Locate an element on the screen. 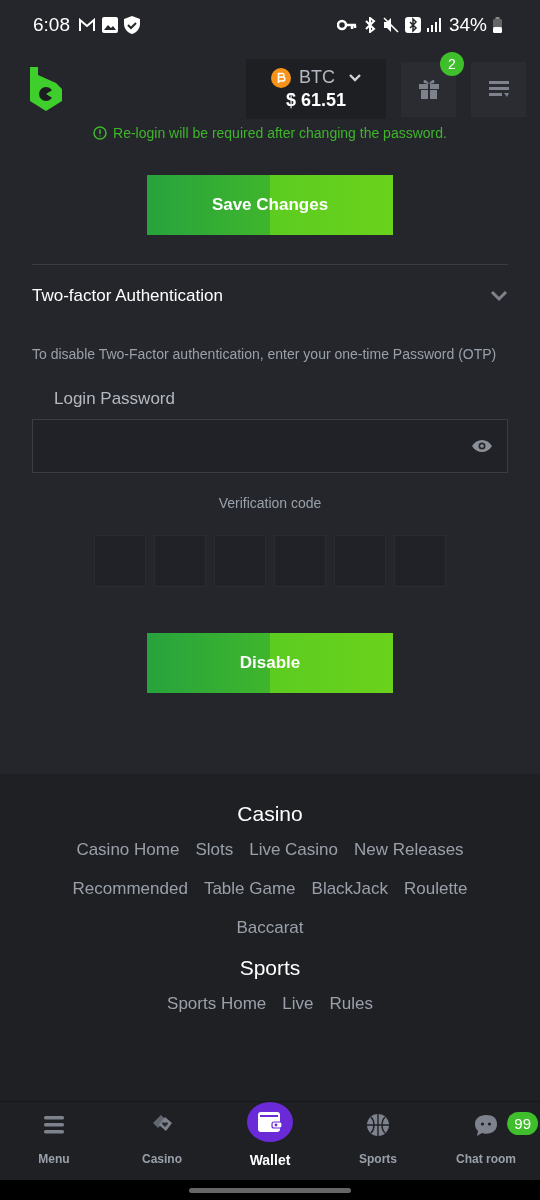 This screenshot has height=1200, width=540. footer-link: Live Casino is located at coordinates (293, 850).